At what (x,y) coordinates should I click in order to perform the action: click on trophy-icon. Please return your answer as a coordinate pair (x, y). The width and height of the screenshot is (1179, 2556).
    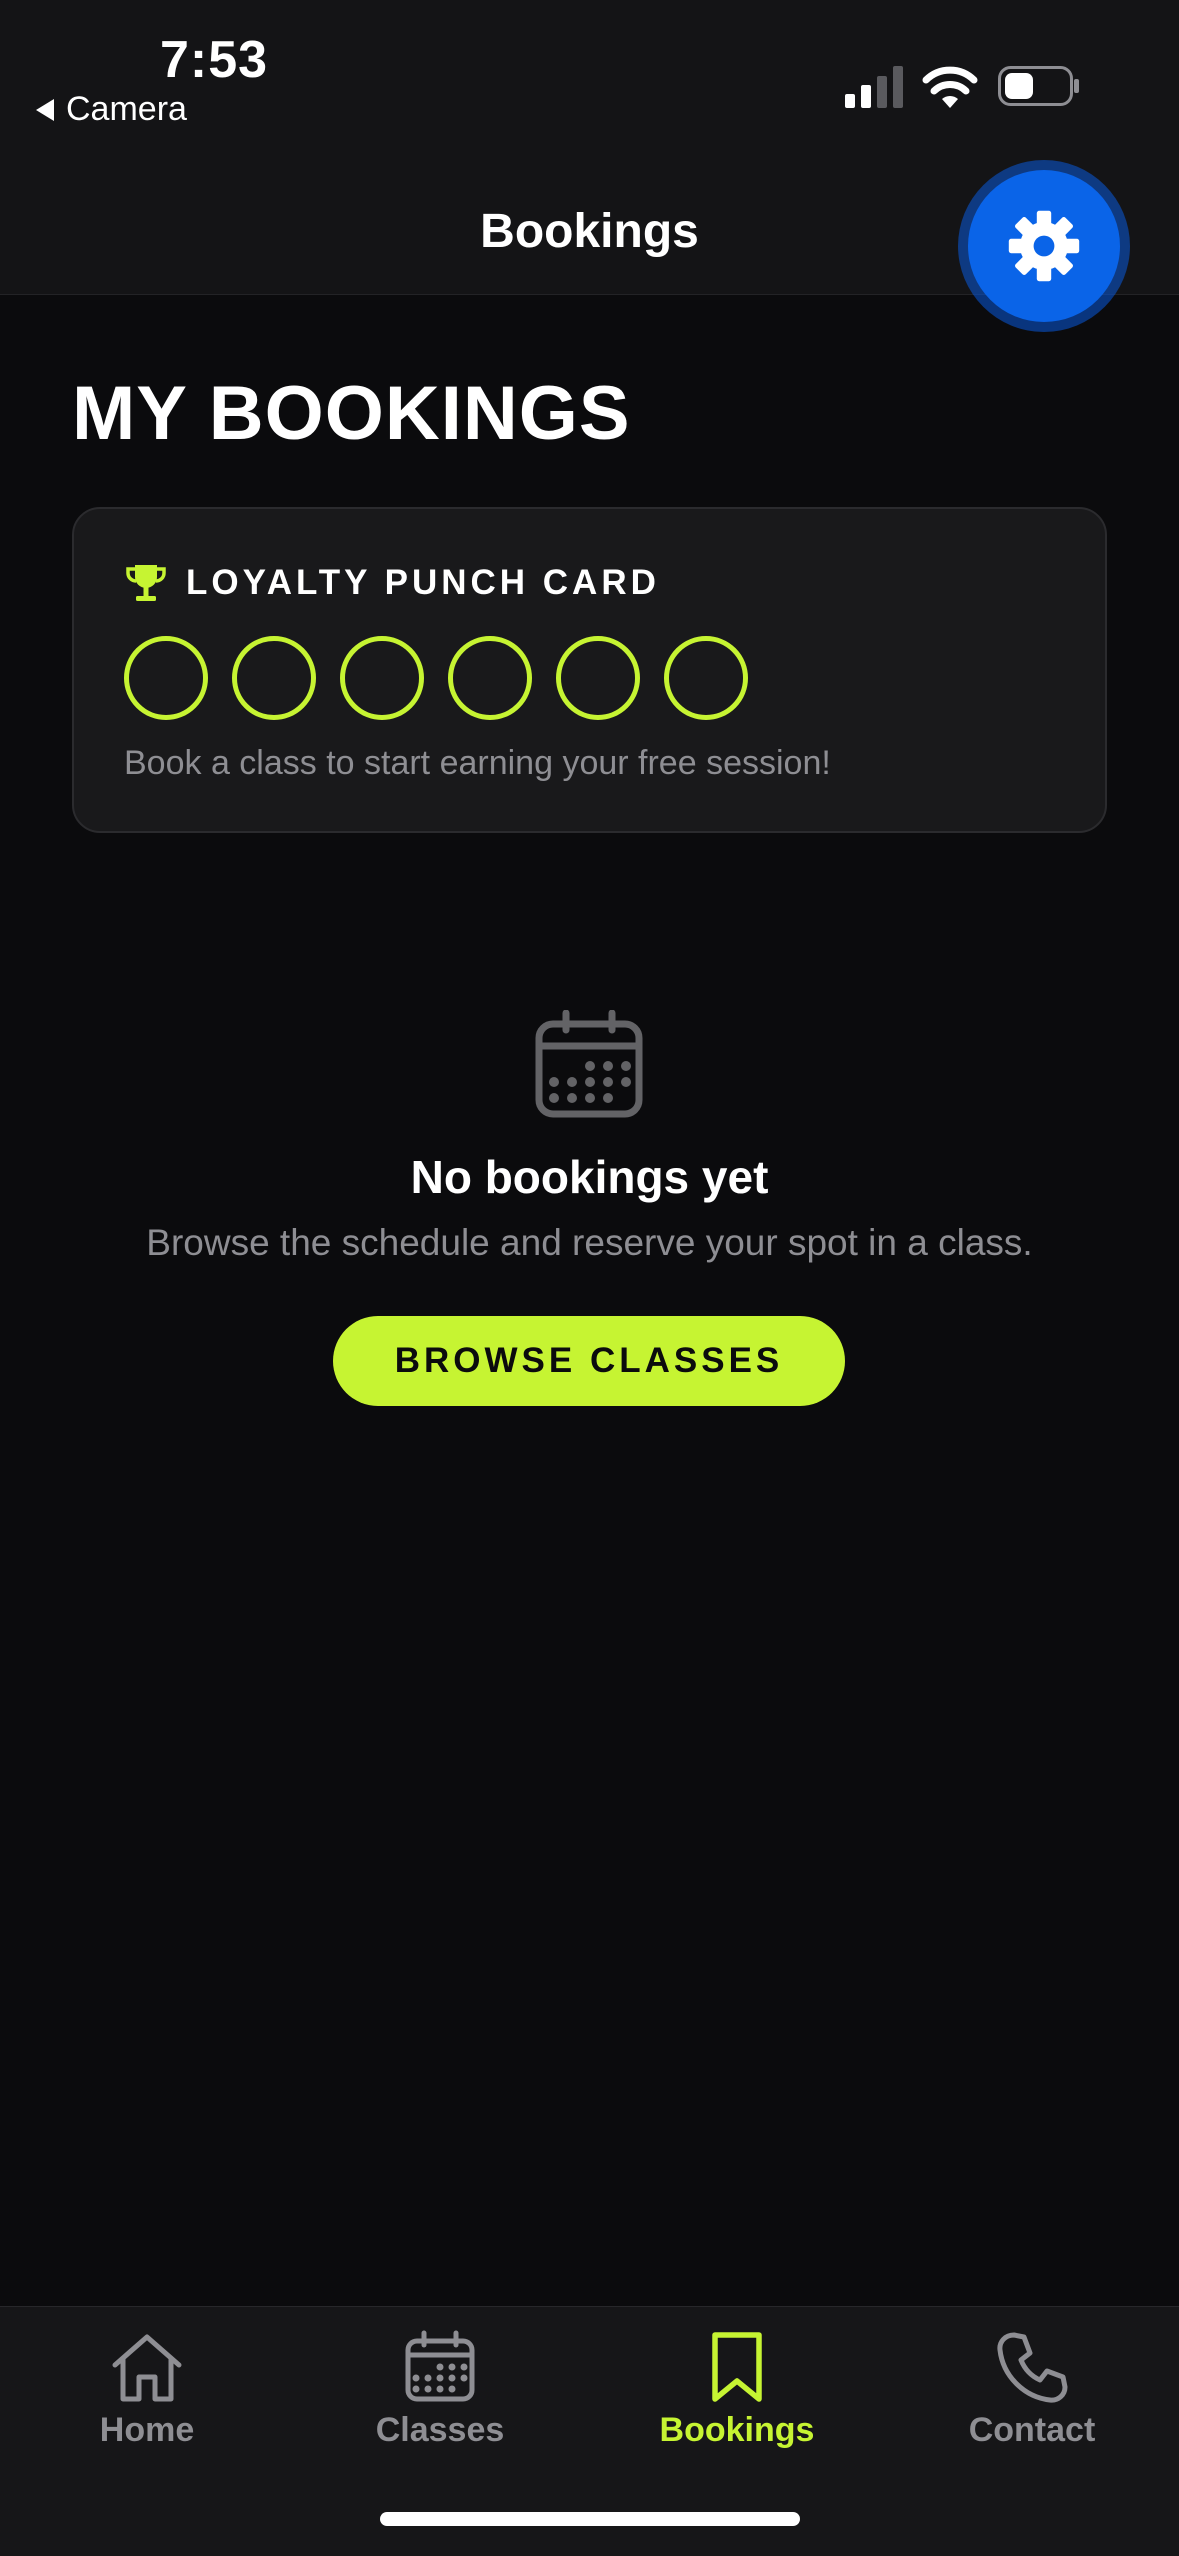
    Looking at the image, I should click on (146, 583).